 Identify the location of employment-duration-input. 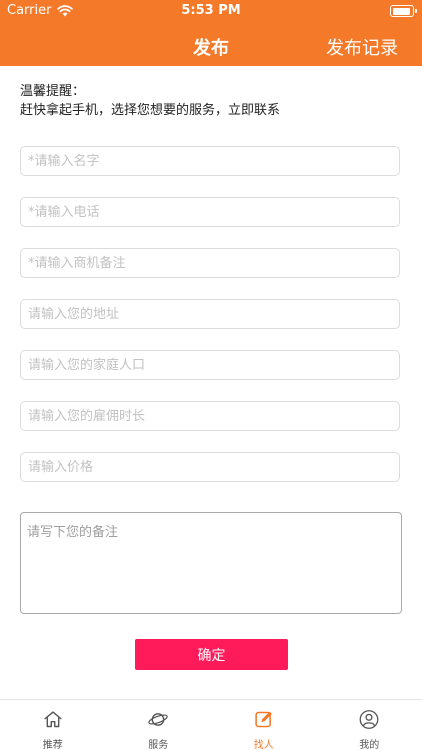
(210, 416).